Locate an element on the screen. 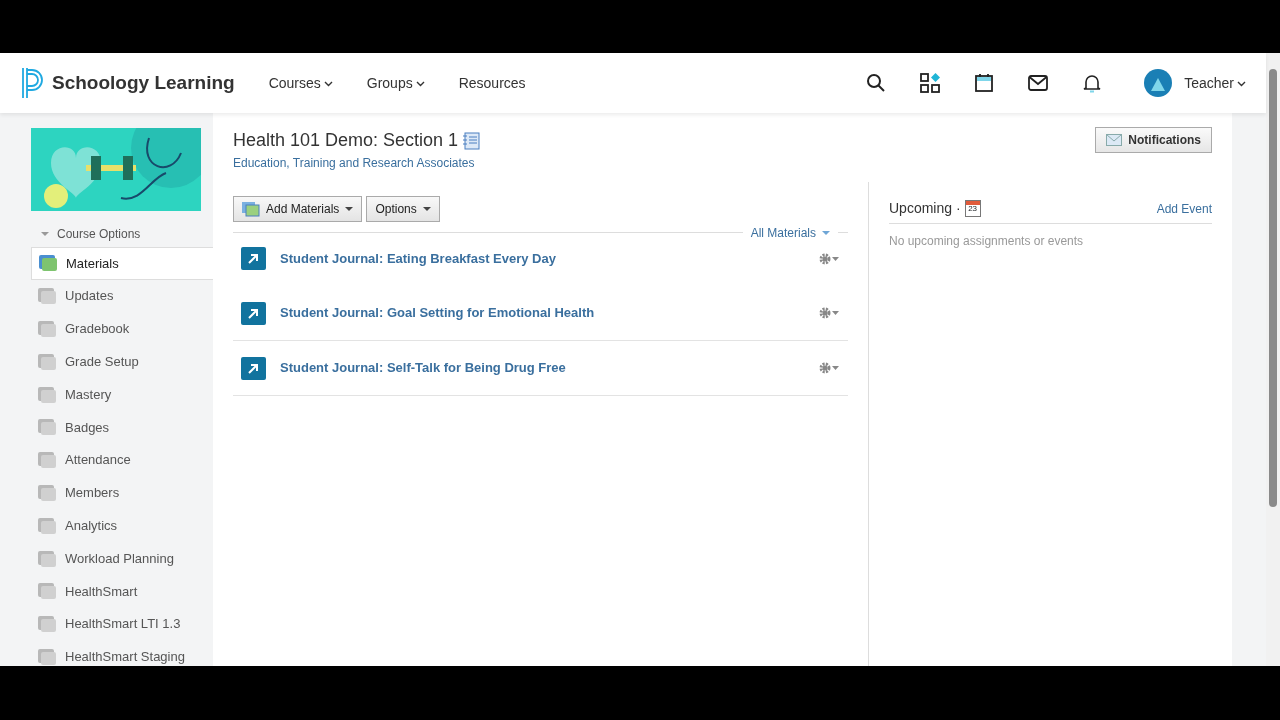 The width and height of the screenshot is (1280, 720). material-link: Student Journal: Self-Talk for Being Drug Free is located at coordinates (423, 368).